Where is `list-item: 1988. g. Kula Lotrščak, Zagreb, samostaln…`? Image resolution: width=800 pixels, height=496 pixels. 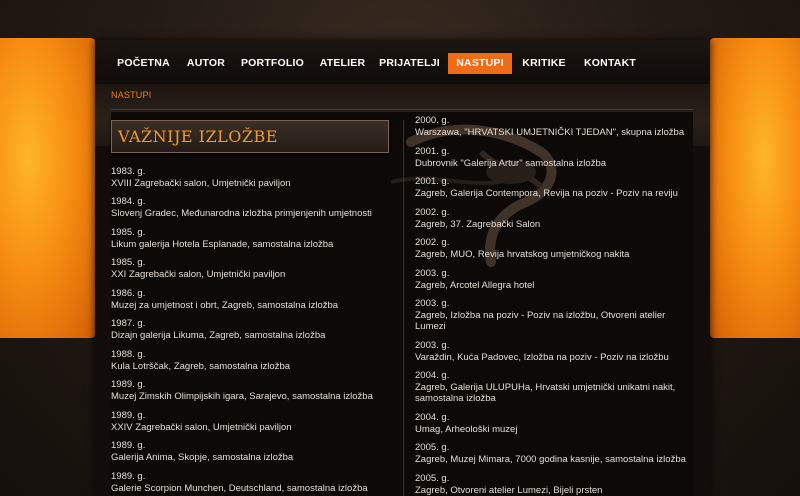 list-item: 1988. g. Kula Lotrščak, Zagreb, samostaln… is located at coordinates (201, 360).